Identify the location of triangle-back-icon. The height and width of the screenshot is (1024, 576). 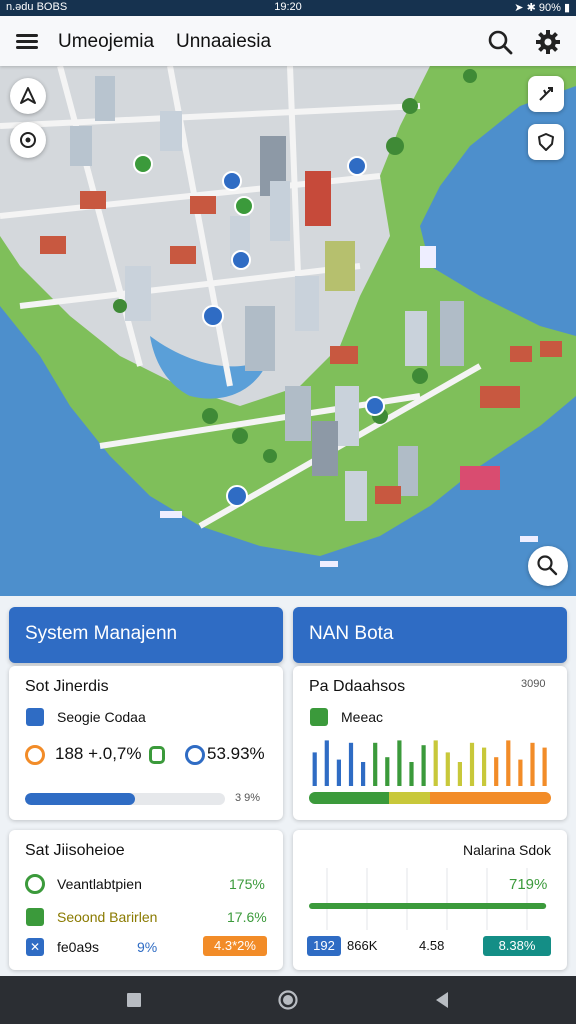
(442, 1000).